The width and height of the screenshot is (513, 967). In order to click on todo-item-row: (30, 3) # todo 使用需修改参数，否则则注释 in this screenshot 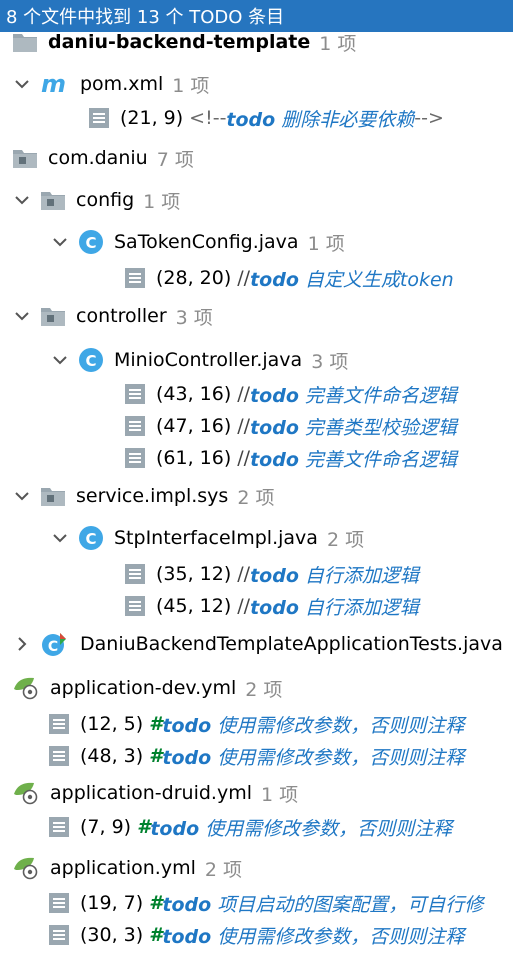, I will do `click(256, 935)`.